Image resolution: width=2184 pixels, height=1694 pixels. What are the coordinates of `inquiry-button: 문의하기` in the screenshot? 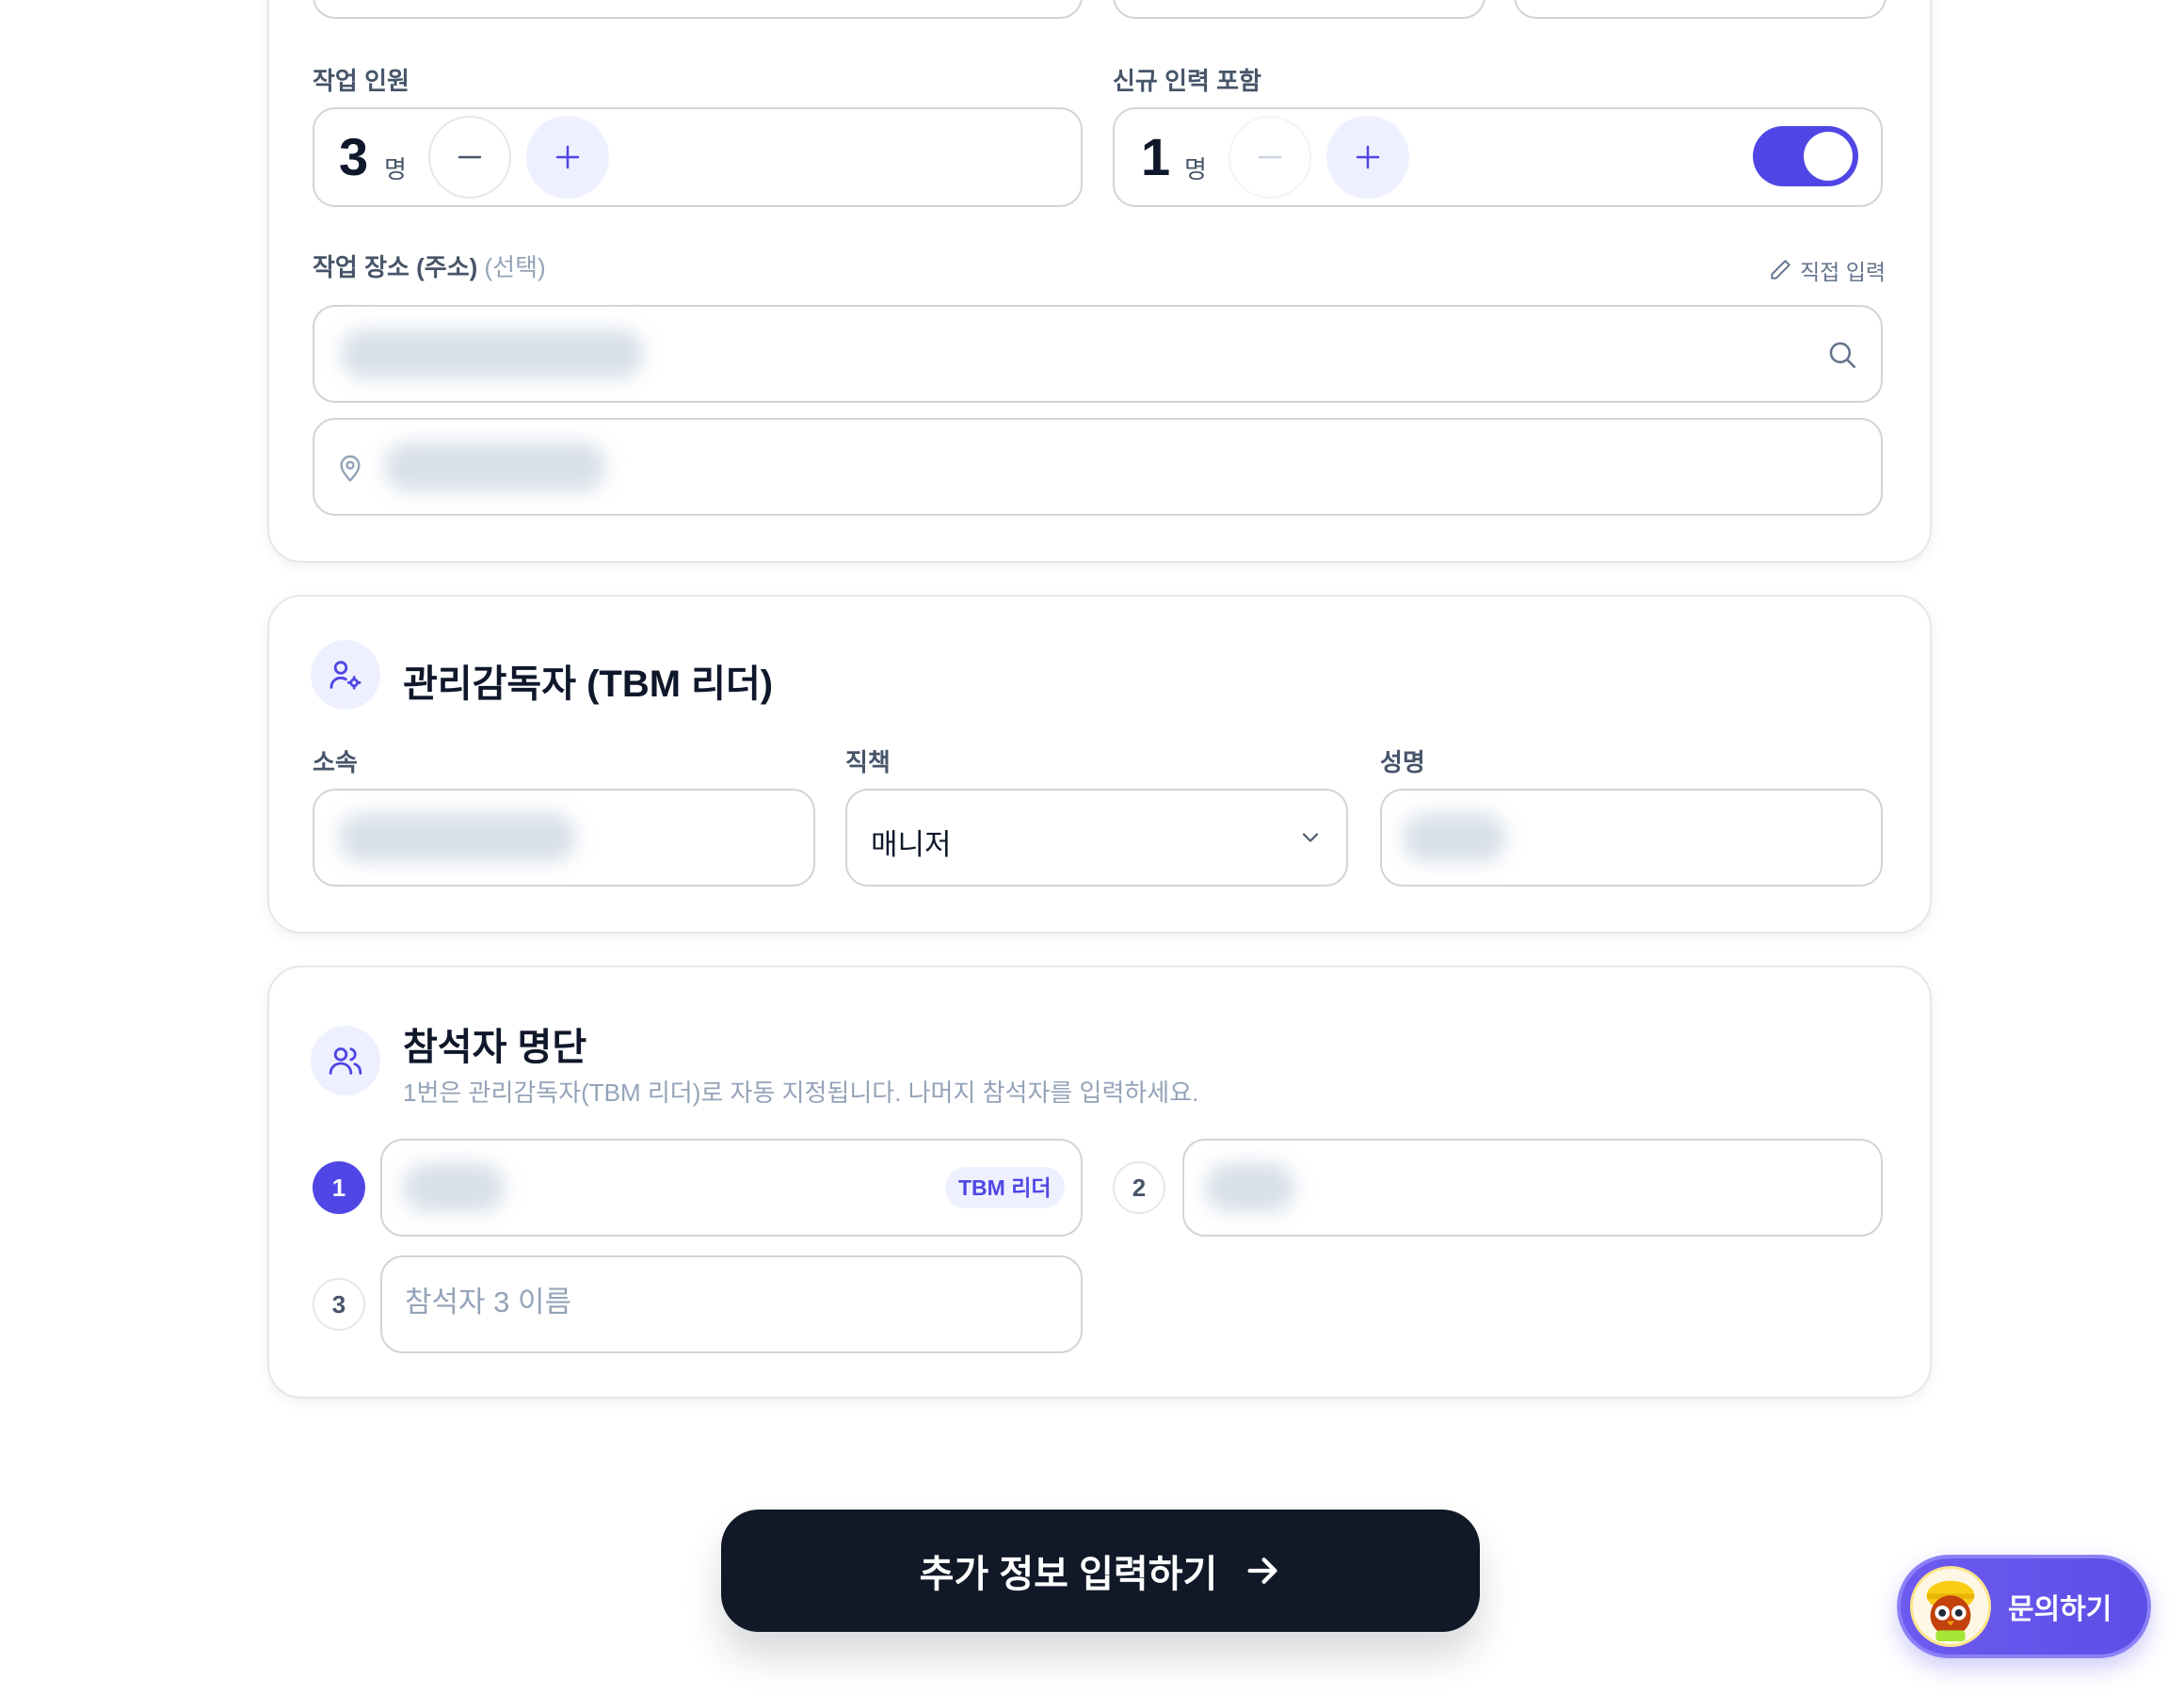 It's located at (2024, 1606).